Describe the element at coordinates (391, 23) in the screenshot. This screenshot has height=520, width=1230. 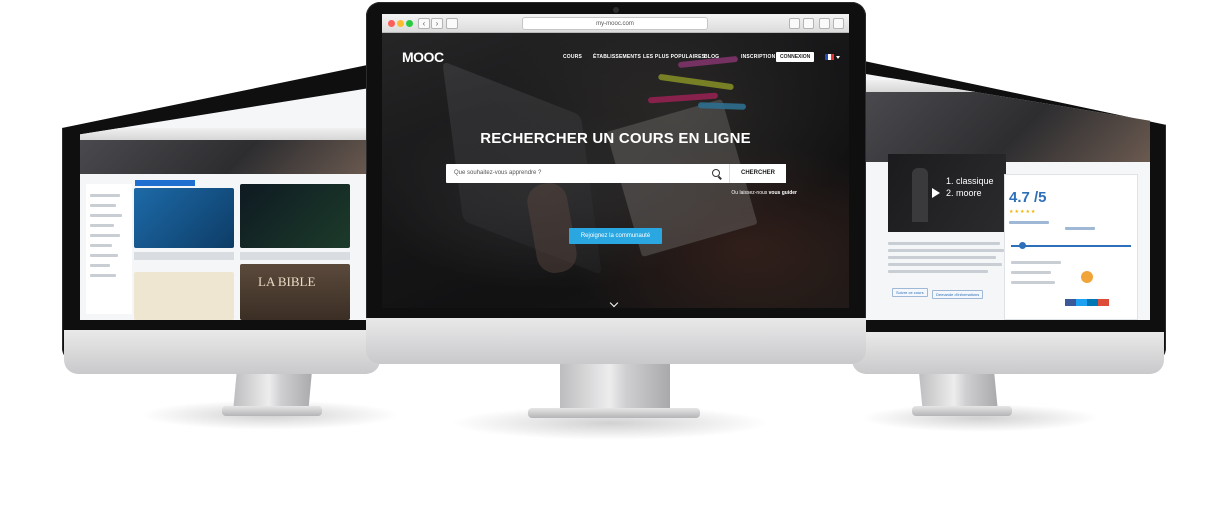
I see `close-window-icon` at that location.